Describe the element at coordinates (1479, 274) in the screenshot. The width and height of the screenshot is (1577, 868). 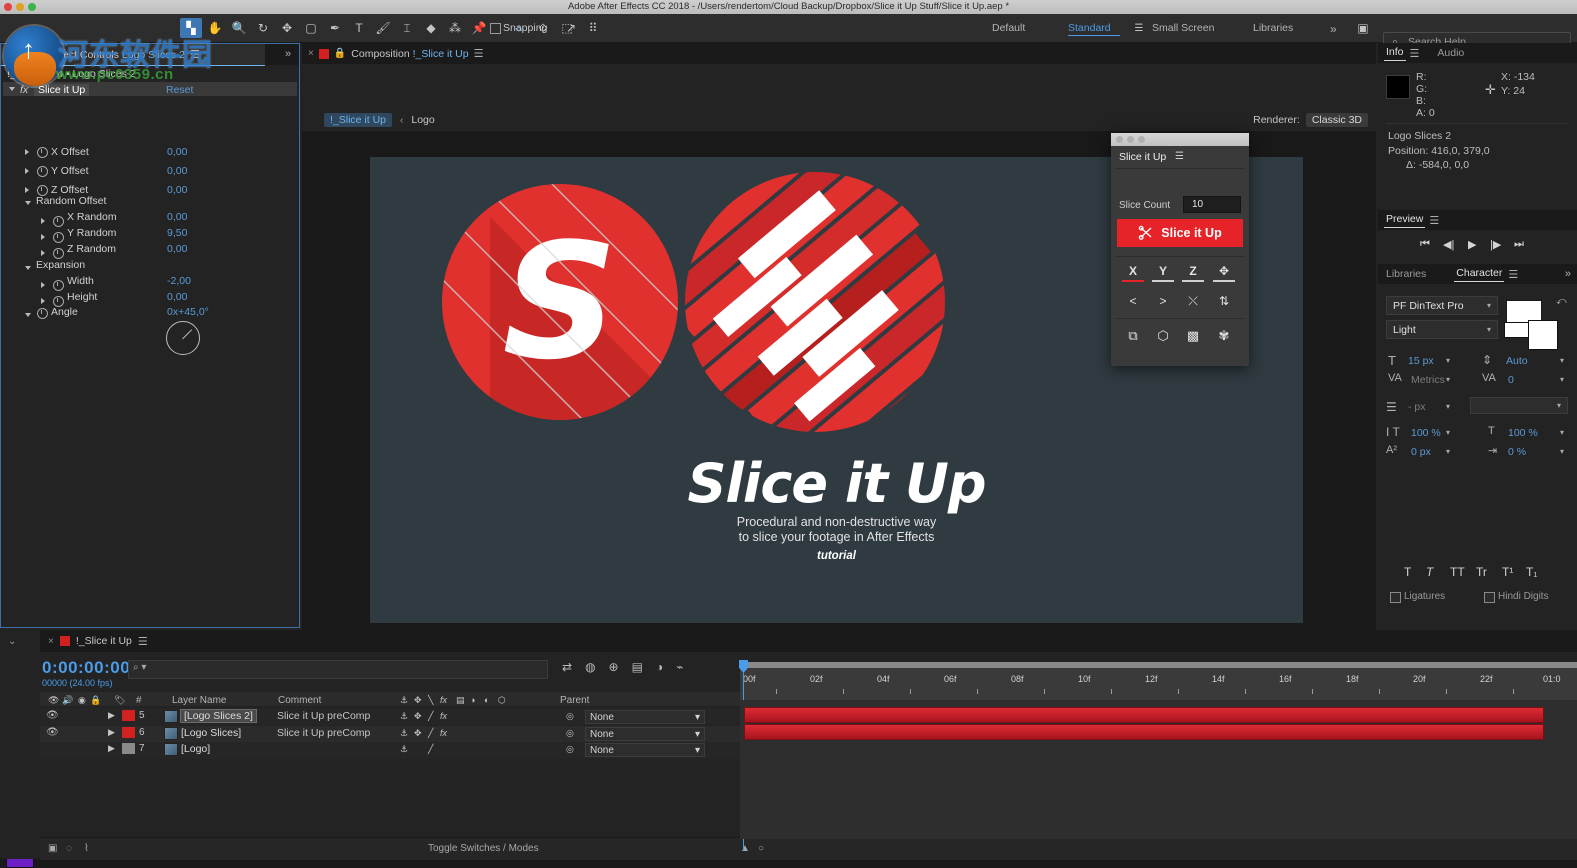
I see `tab-character: Character` at that location.